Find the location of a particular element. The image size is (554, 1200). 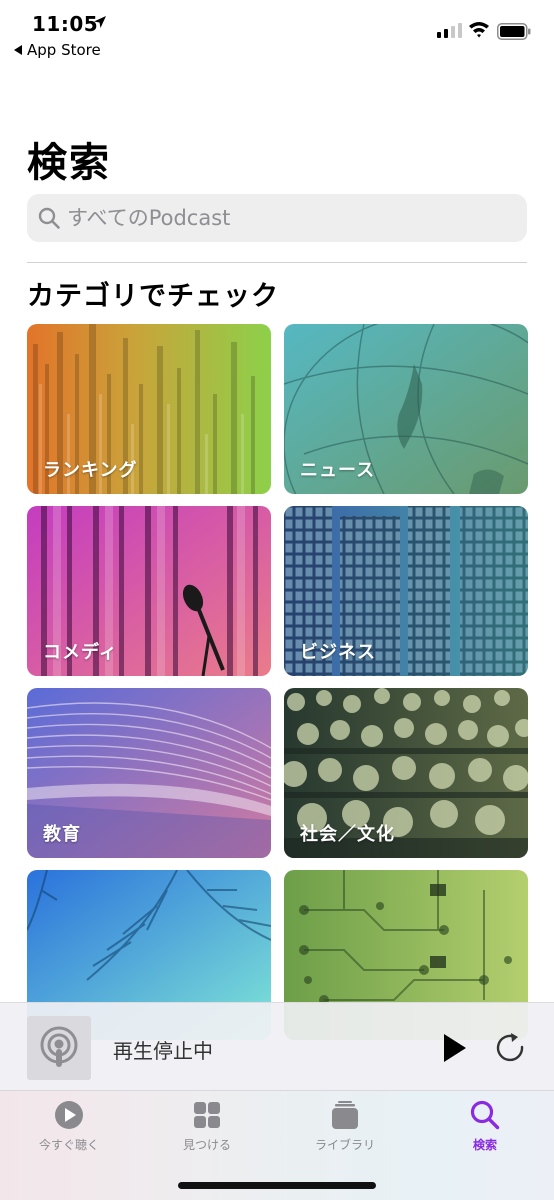

search-input is located at coordinates (287, 218).